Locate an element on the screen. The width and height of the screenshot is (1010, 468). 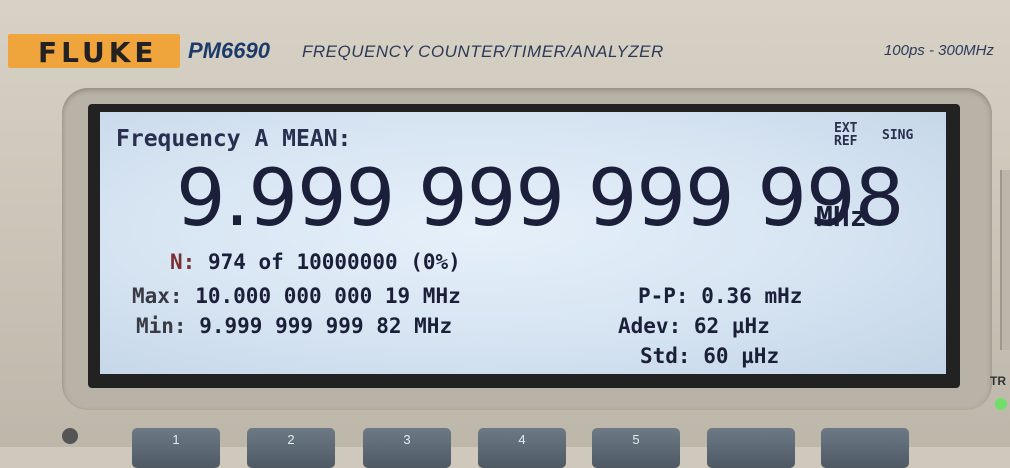
adev-line: Adev: 62 µHz is located at coordinates (694, 326).